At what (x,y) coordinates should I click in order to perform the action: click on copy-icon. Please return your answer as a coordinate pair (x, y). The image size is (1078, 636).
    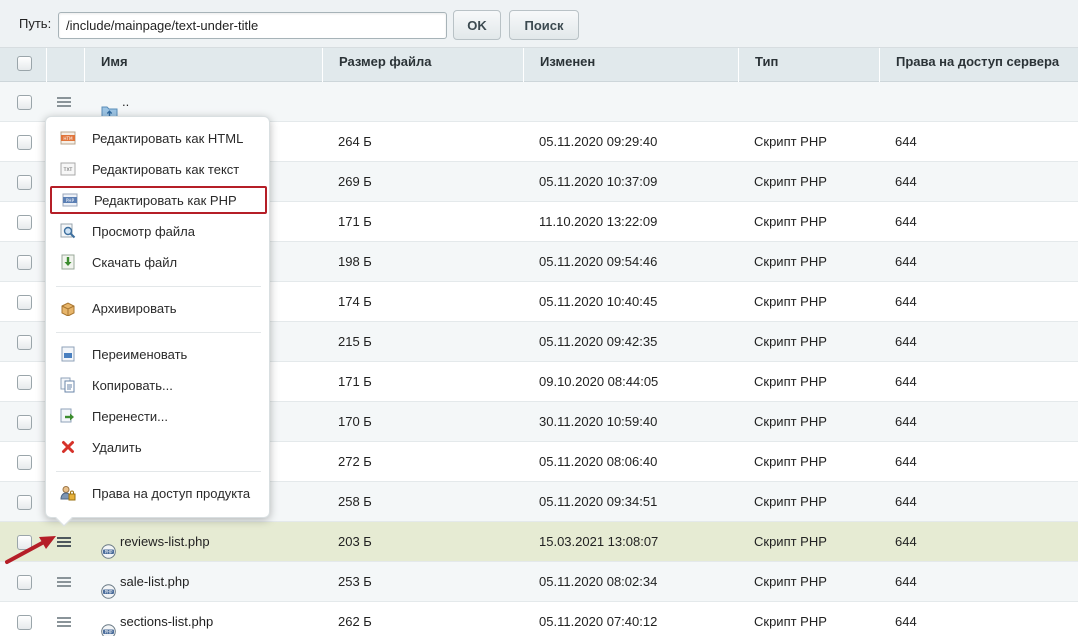
    Looking at the image, I should click on (68, 385).